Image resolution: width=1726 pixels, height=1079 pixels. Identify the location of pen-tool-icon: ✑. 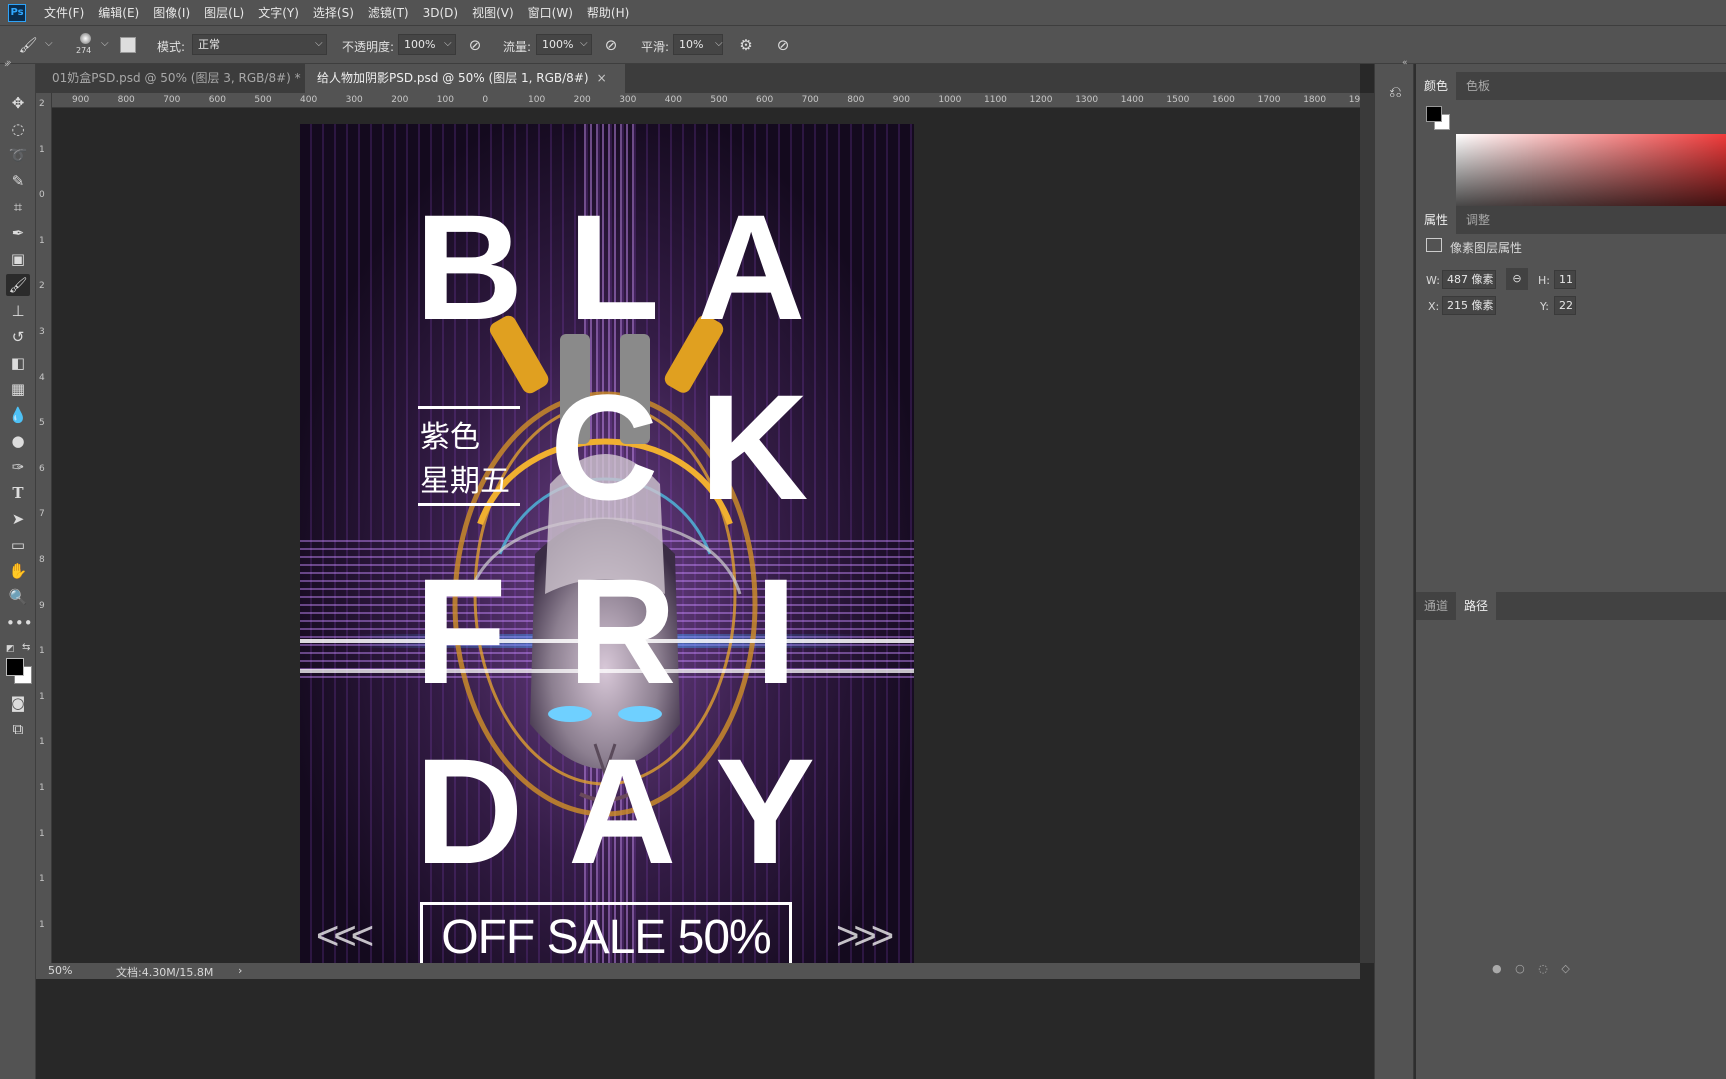
(18, 467).